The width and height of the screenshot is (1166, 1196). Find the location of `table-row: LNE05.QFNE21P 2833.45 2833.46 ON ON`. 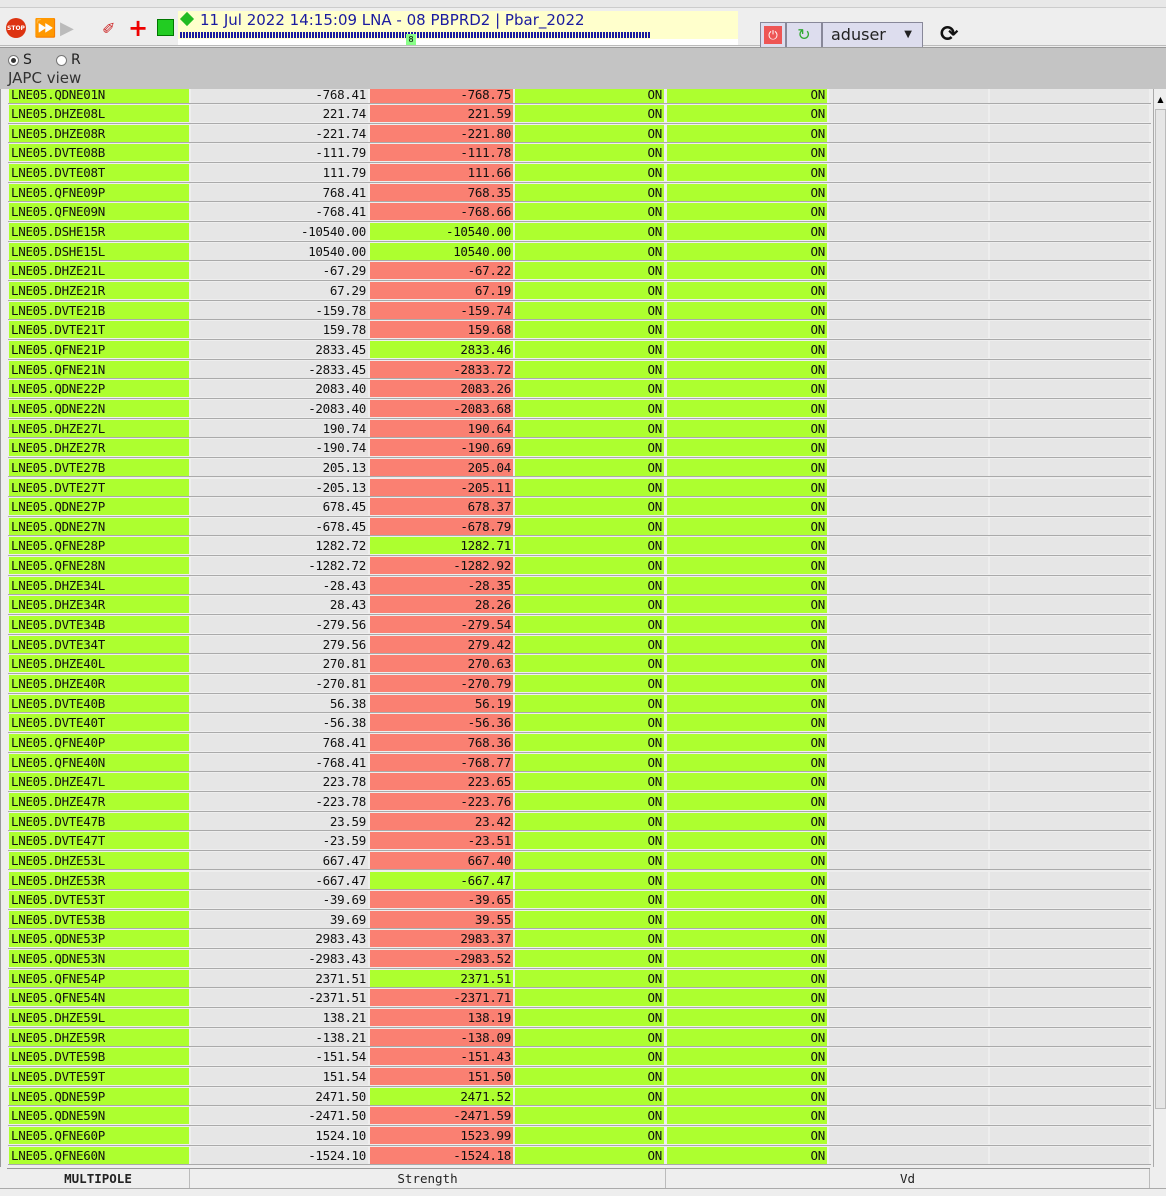

table-row: LNE05.QFNE21P 2833.45 2833.46 ON ON is located at coordinates (579, 350).